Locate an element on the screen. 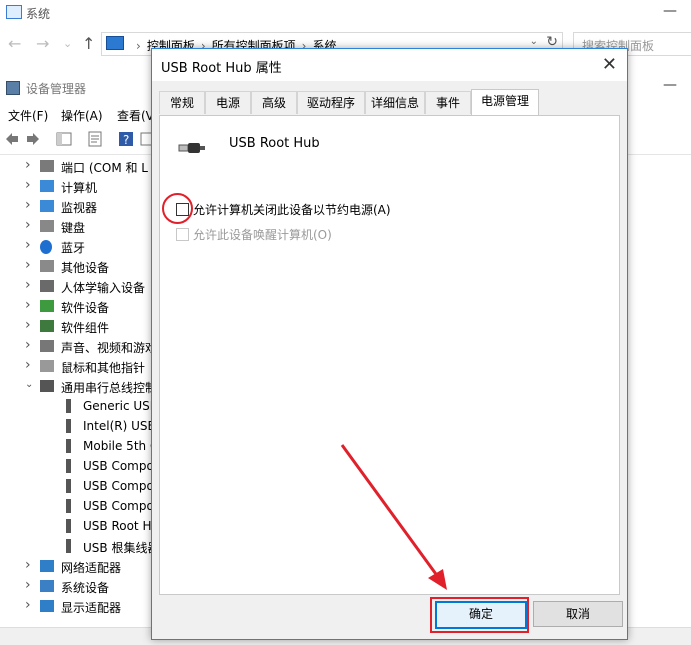 This screenshot has width=691, height=645. system-icon is located at coordinates (14, 12).